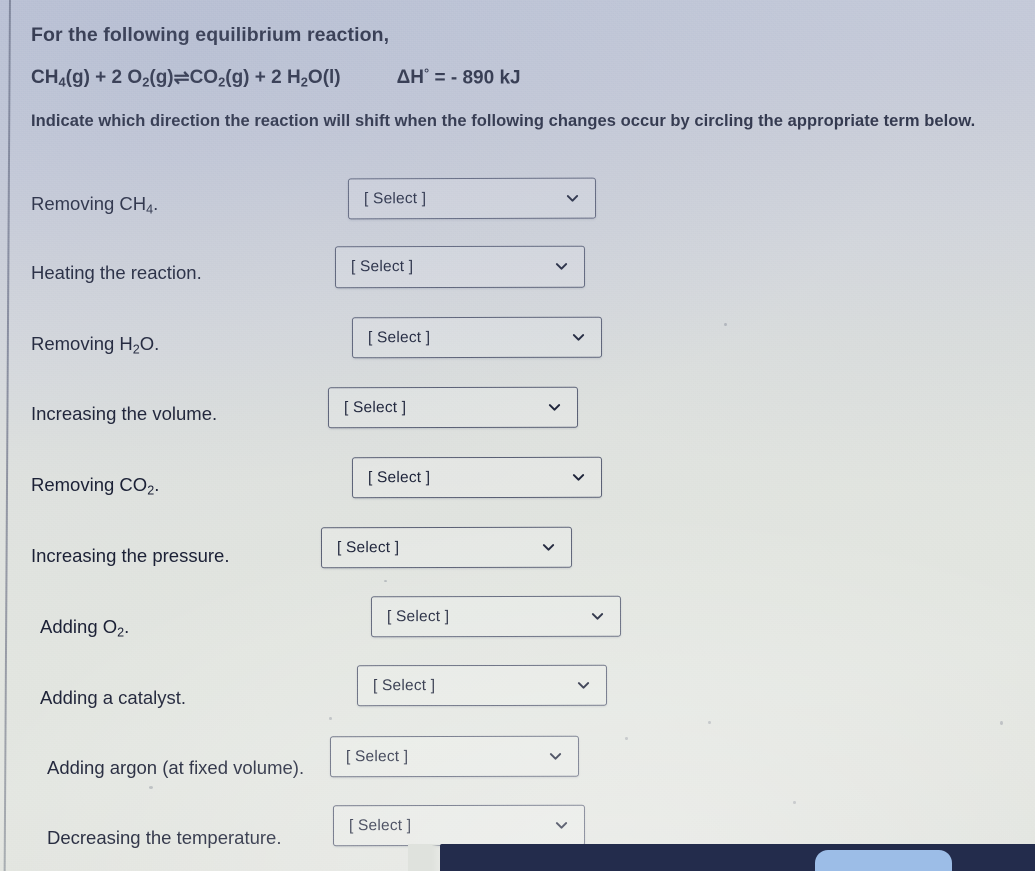 The width and height of the screenshot is (1035, 871). What do you see at coordinates (210, 35) in the screenshot?
I see `question-intro-text: For the following equilibrium reaction,` at bounding box center [210, 35].